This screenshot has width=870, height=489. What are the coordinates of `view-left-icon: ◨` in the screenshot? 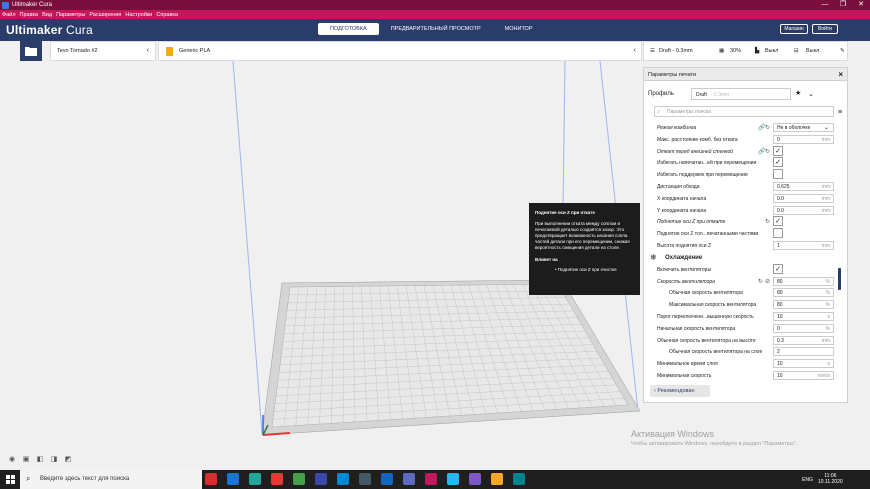 It's located at (54, 460).